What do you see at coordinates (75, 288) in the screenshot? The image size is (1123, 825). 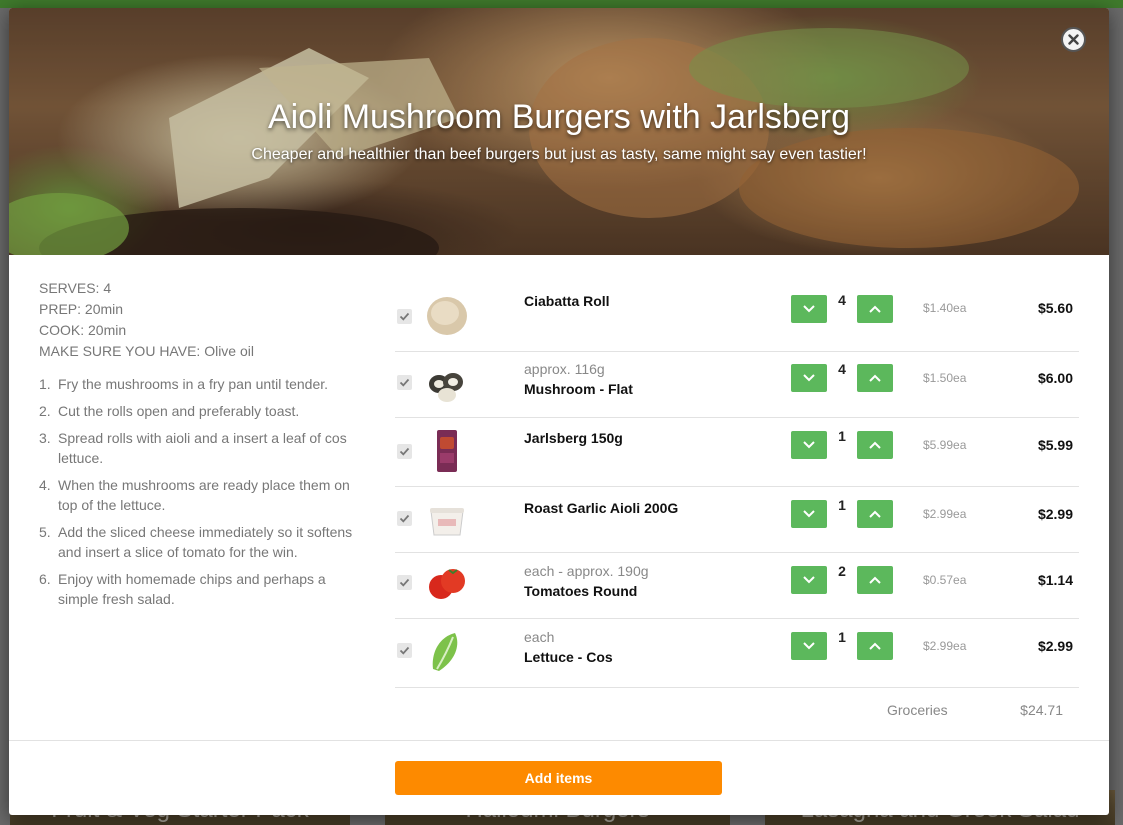 I see `recipe-serves: SERVES: 4` at bounding box center [75, 288].